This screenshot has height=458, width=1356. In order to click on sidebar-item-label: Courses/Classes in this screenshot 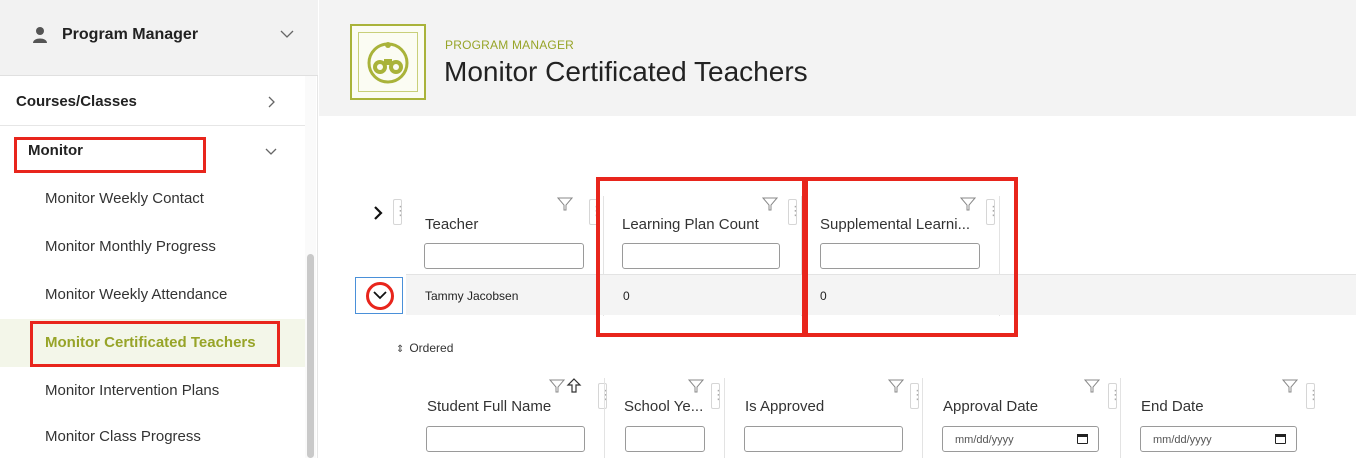, I will do `click(76, 101)`.